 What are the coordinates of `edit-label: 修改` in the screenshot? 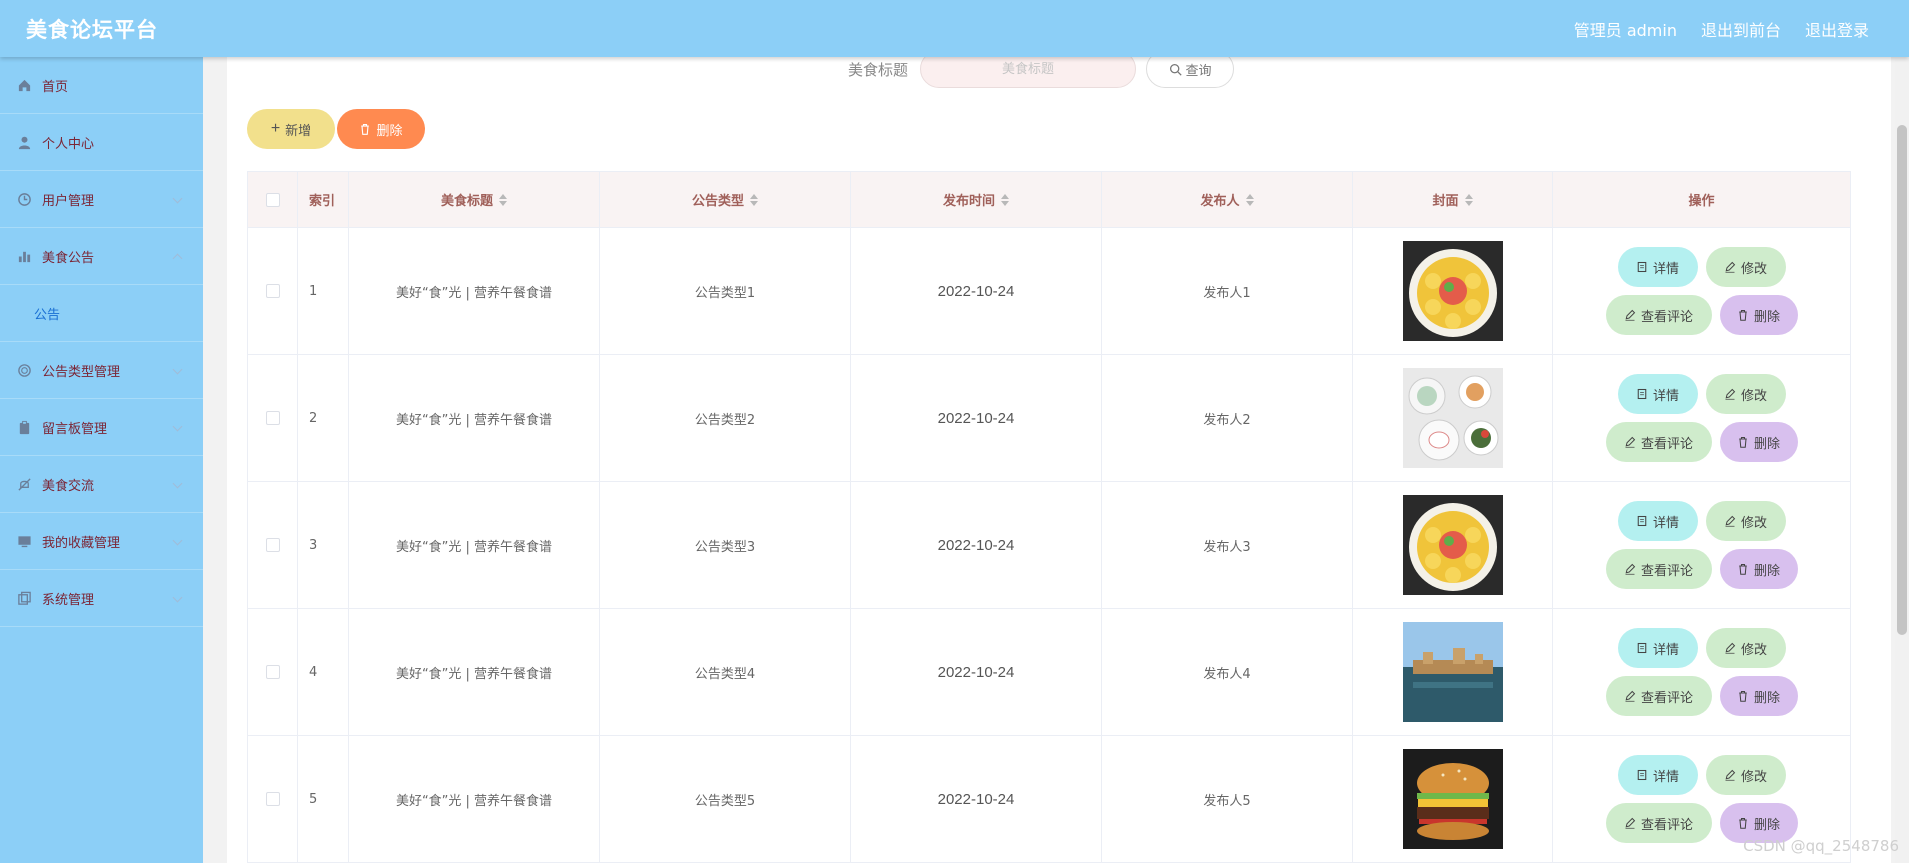 It's located at (1753, 649).